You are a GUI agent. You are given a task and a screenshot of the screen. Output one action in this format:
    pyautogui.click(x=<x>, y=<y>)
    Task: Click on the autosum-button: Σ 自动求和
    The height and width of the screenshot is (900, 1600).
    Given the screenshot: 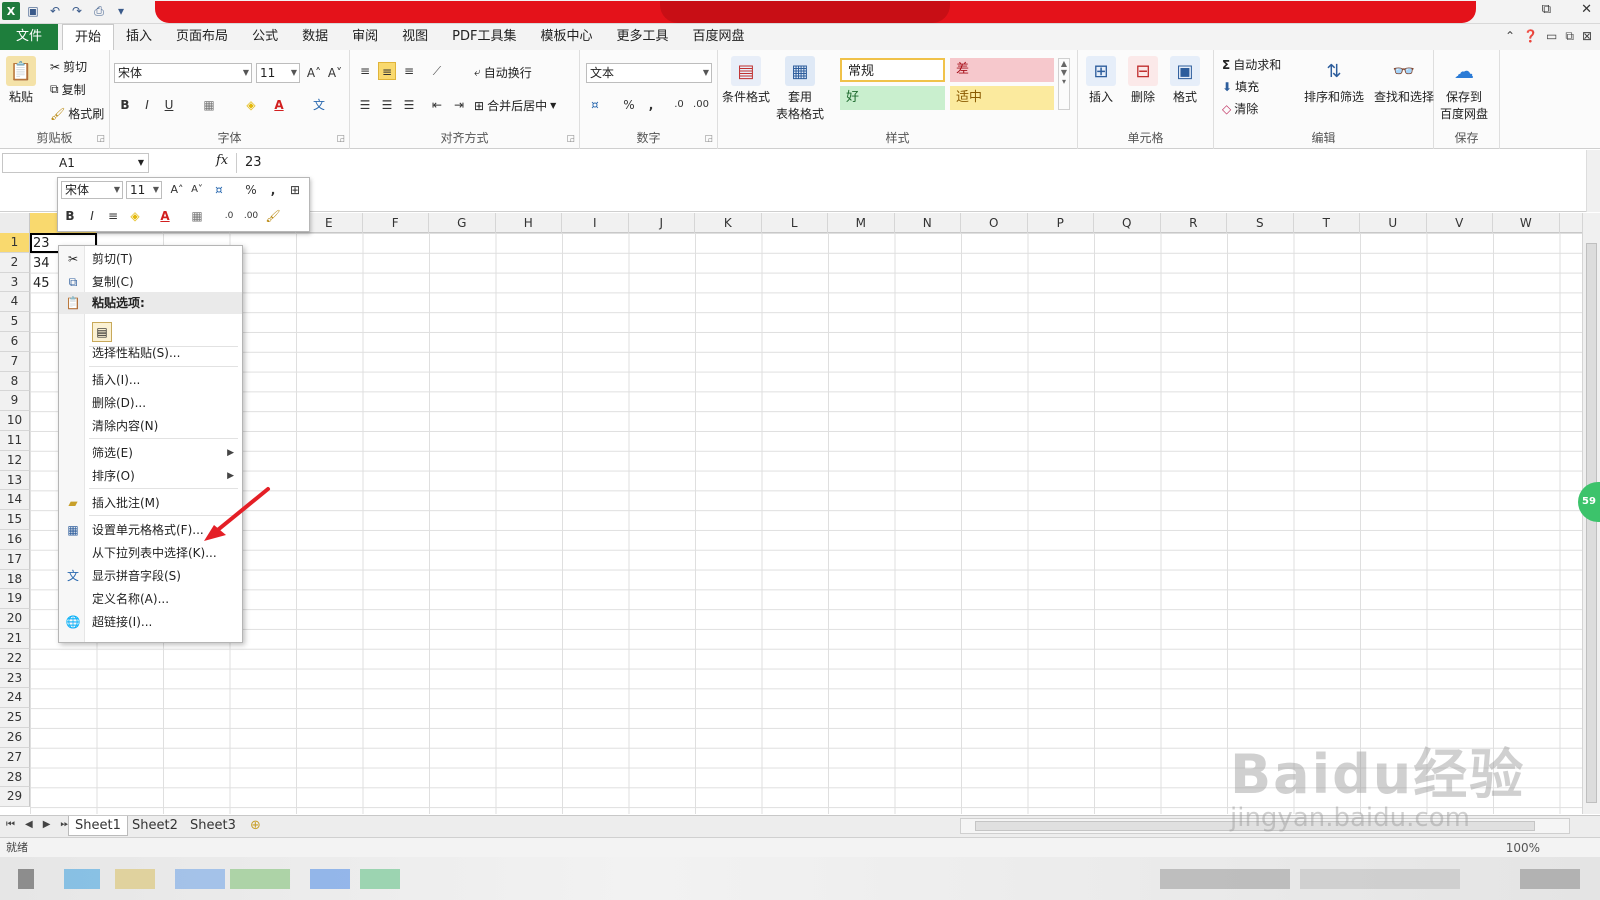 What is the action you would take?
    pyautogui.click(x=1251, y=64)
    